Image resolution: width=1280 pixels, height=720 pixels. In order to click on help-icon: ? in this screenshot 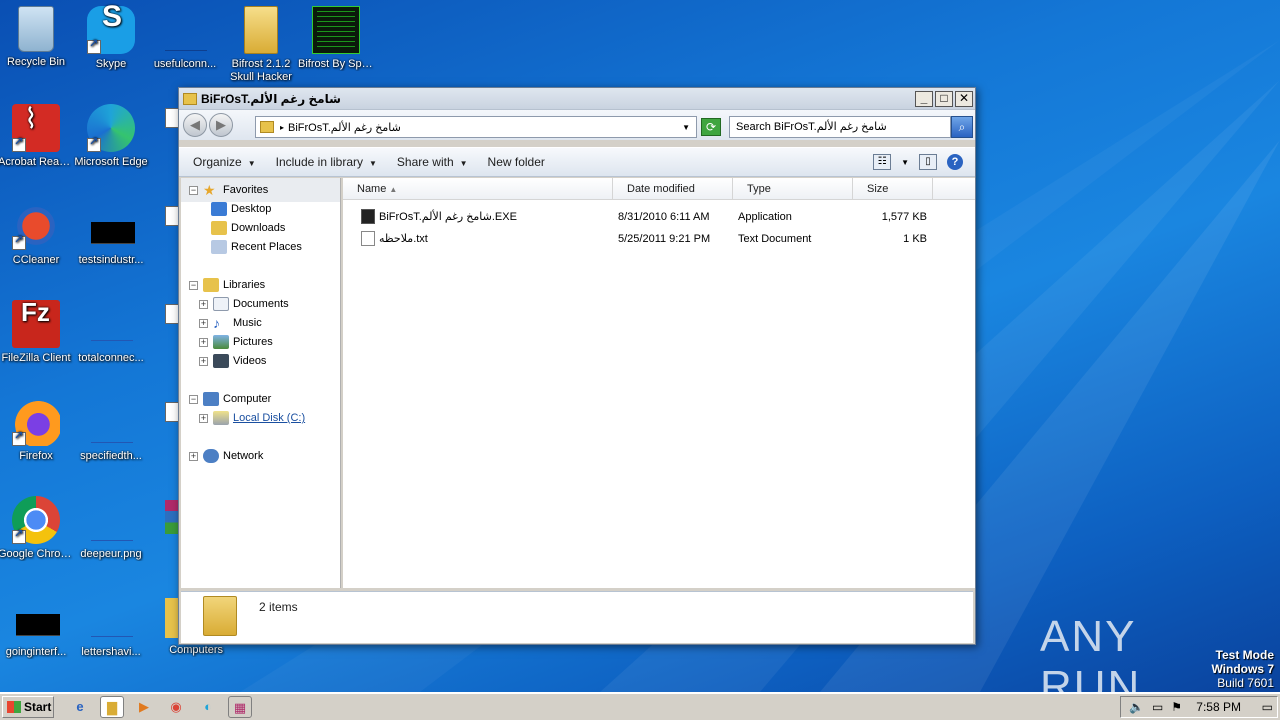, I will do `click(955, 162)`.